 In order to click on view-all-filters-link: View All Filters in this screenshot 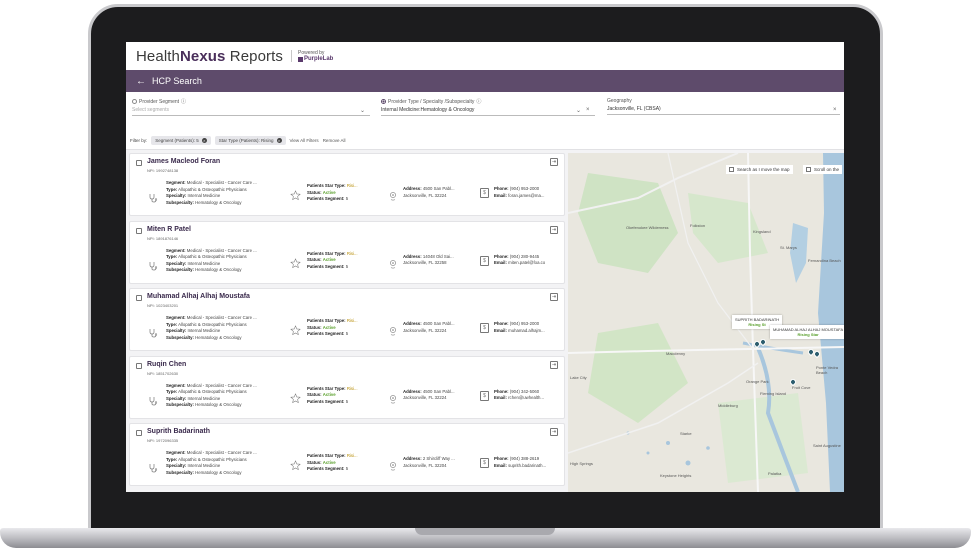, I will do `click(304, 140)`.